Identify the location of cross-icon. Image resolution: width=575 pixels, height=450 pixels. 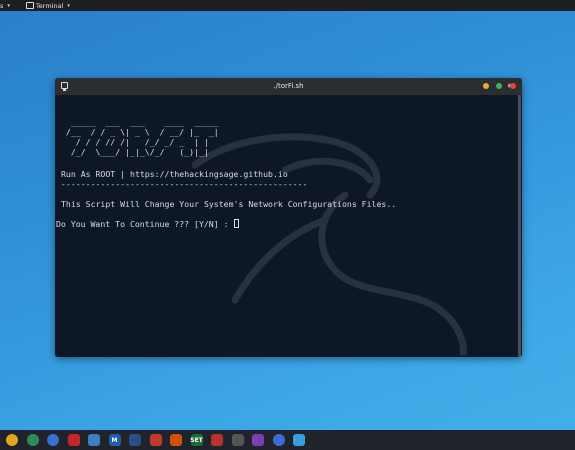
(237, 440).